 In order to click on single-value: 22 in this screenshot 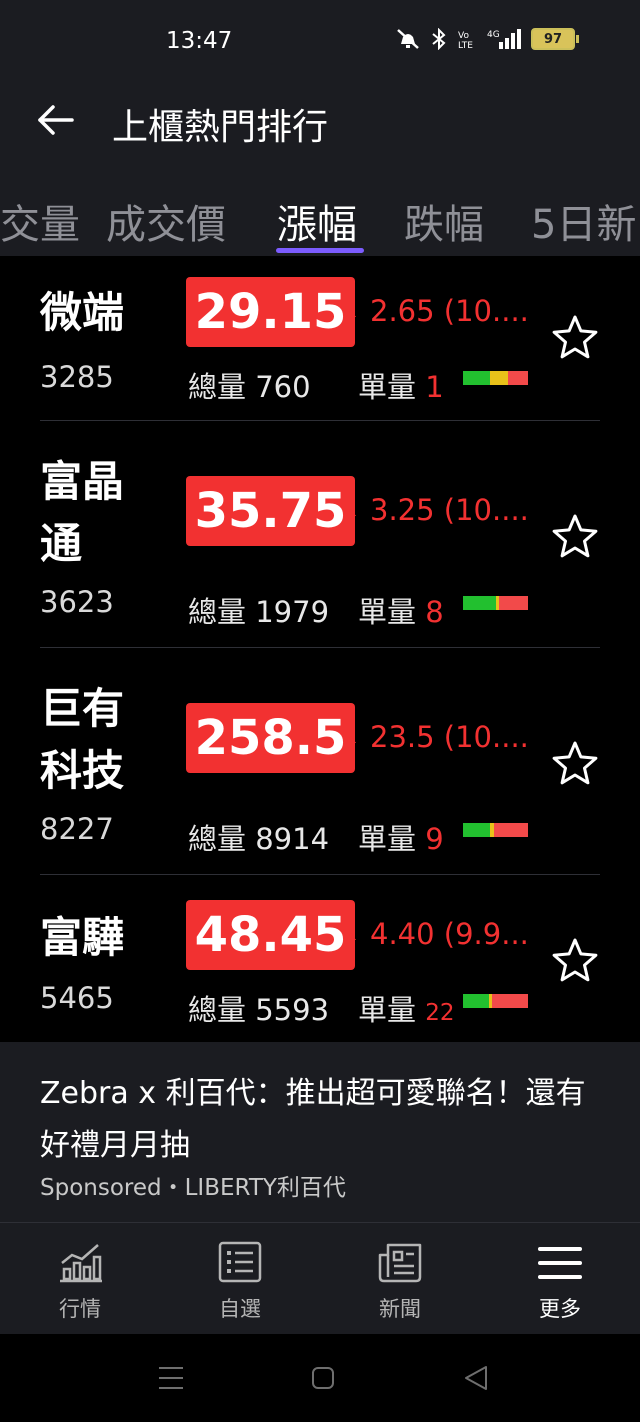, I will do `click(440, 1013)`.